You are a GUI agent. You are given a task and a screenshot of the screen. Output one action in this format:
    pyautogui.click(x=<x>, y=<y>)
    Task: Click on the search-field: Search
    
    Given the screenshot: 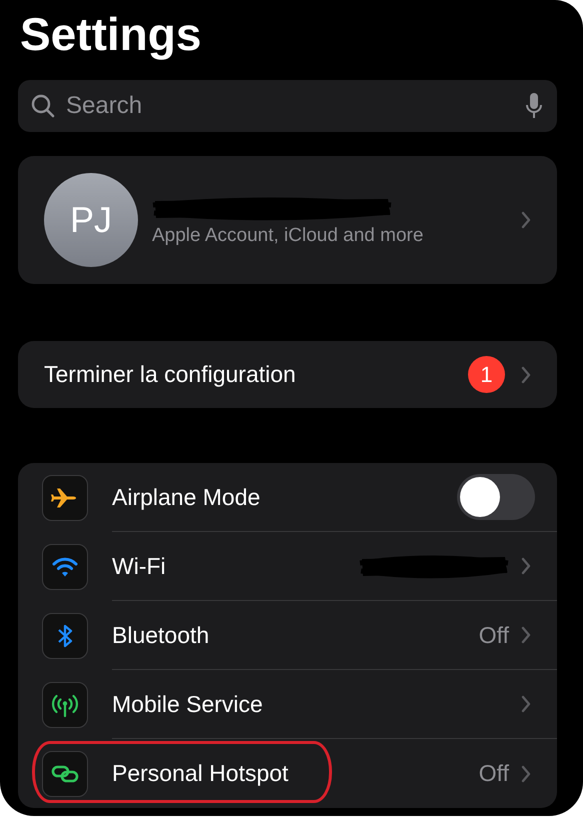 What is the action you would take?
    pyautogui.click(x=290, y=106)
    